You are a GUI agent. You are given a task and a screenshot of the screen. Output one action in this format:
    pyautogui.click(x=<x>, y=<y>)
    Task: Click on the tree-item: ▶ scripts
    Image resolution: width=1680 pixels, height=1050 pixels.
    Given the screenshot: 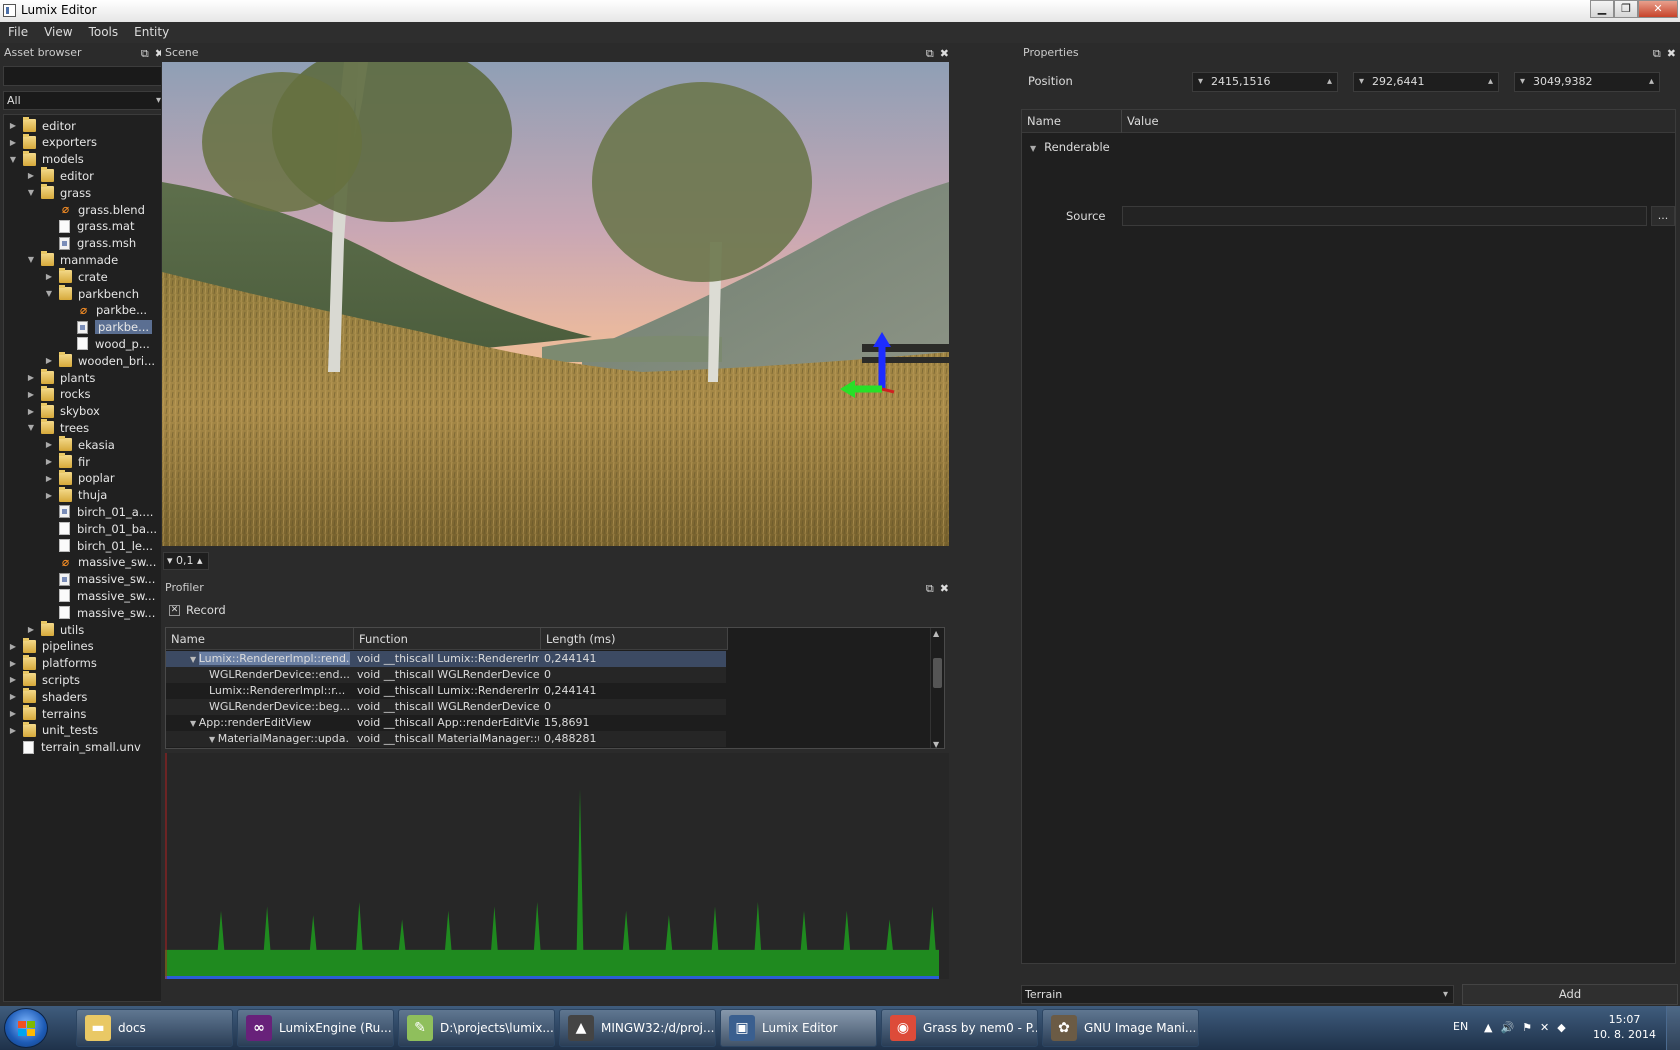 What is the action you would take?
    pyautogui.click(x=44, y=679)
    